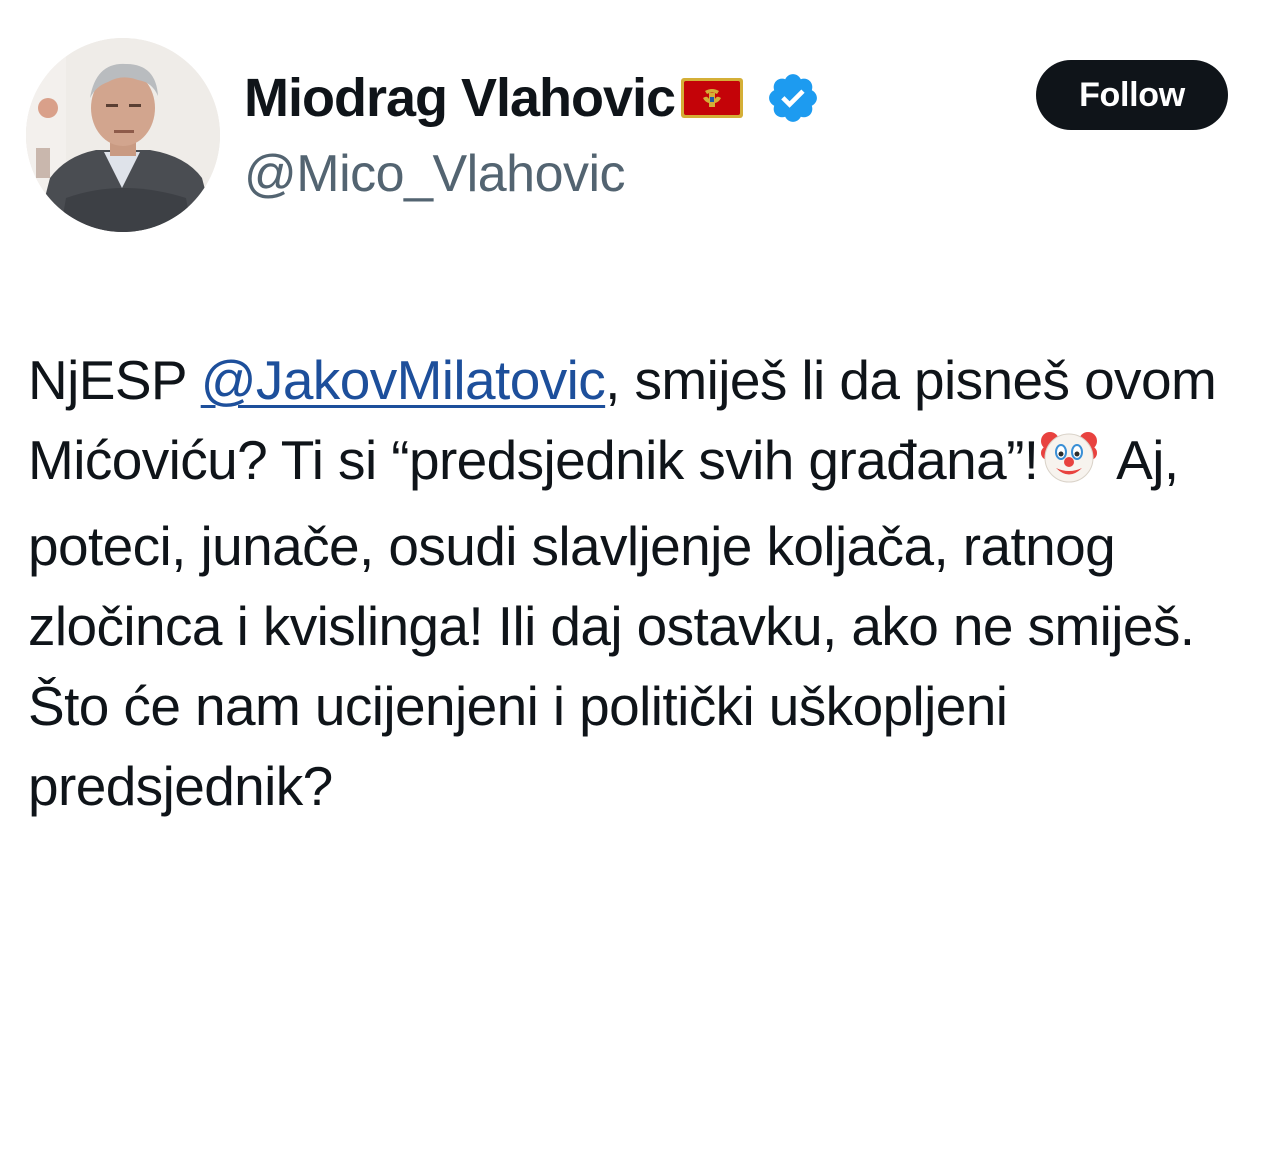  I want to click on author-name-row: Miodrag Vlahovic, so click(532, 98).